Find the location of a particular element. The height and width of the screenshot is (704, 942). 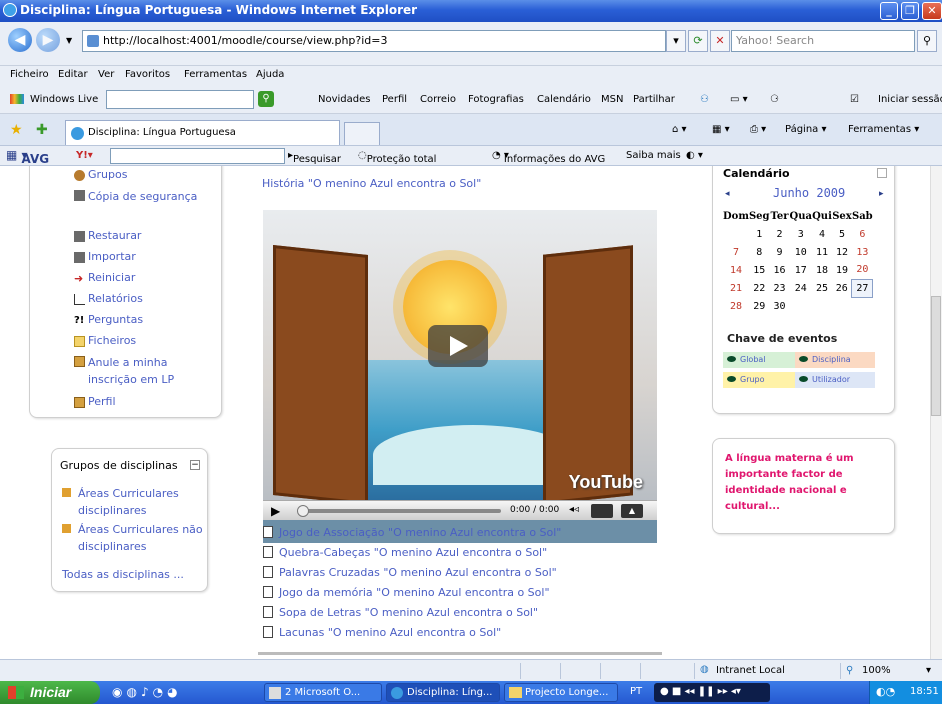

forward-icon: ▶ is located at coordinates (48, 40).